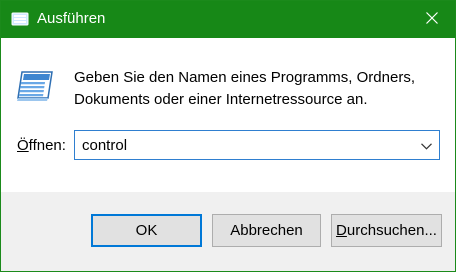 The height and width of the screenshot is (272, 456). I want to click on ok-button-label: OK, so click(146, 230).